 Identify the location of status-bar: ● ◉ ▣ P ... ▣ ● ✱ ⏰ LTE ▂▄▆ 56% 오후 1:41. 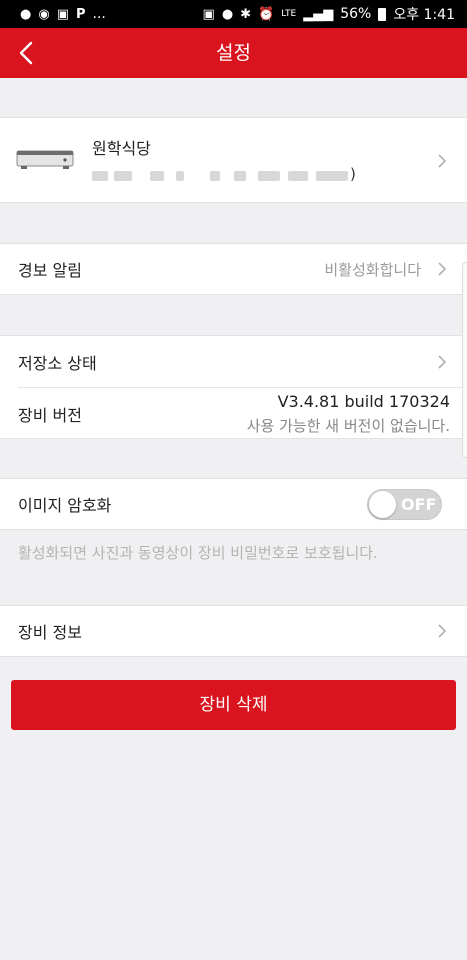
(233, 14).